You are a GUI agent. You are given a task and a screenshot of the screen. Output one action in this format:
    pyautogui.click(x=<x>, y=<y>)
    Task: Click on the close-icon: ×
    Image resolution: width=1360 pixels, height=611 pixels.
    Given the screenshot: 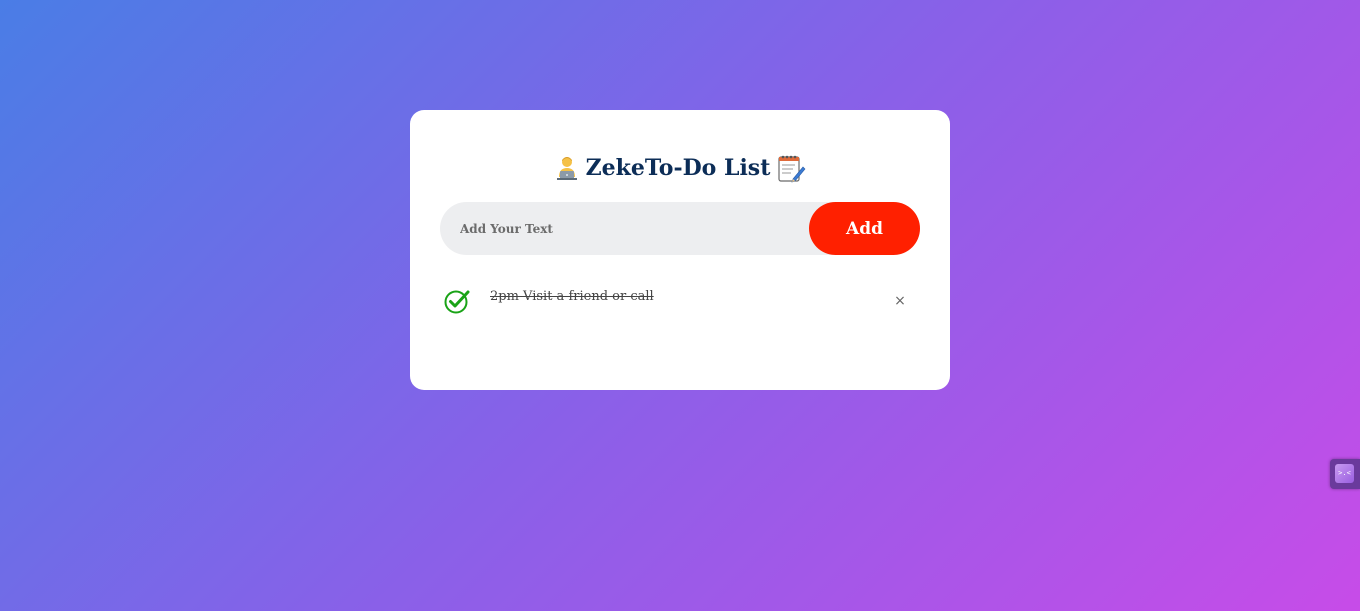 What is the action you would take?
    pyautogui.click(x=900, y=301)
    